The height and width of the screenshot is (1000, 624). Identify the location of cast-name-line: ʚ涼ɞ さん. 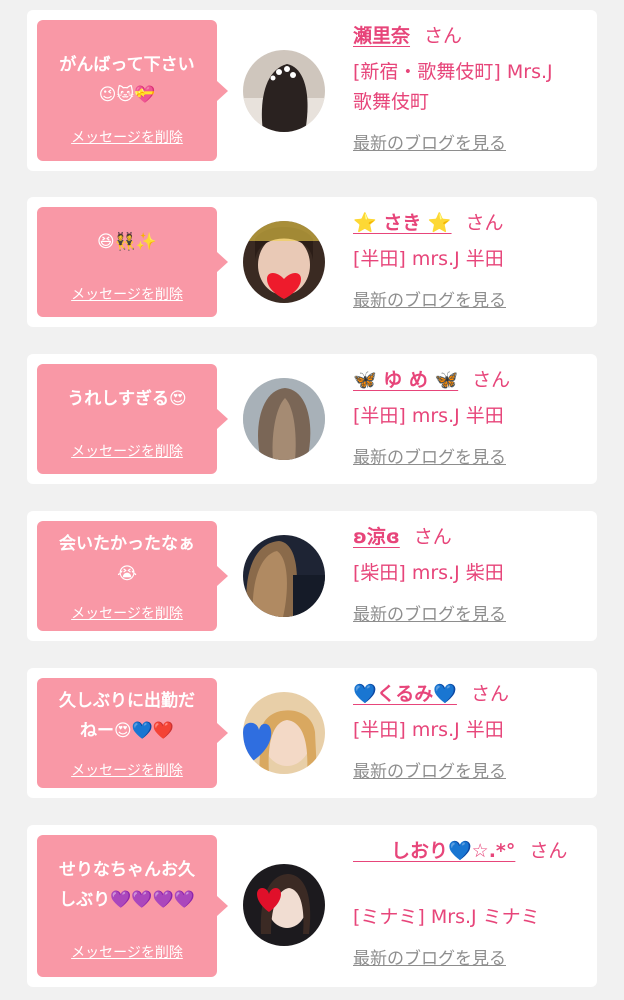
(402, 537).